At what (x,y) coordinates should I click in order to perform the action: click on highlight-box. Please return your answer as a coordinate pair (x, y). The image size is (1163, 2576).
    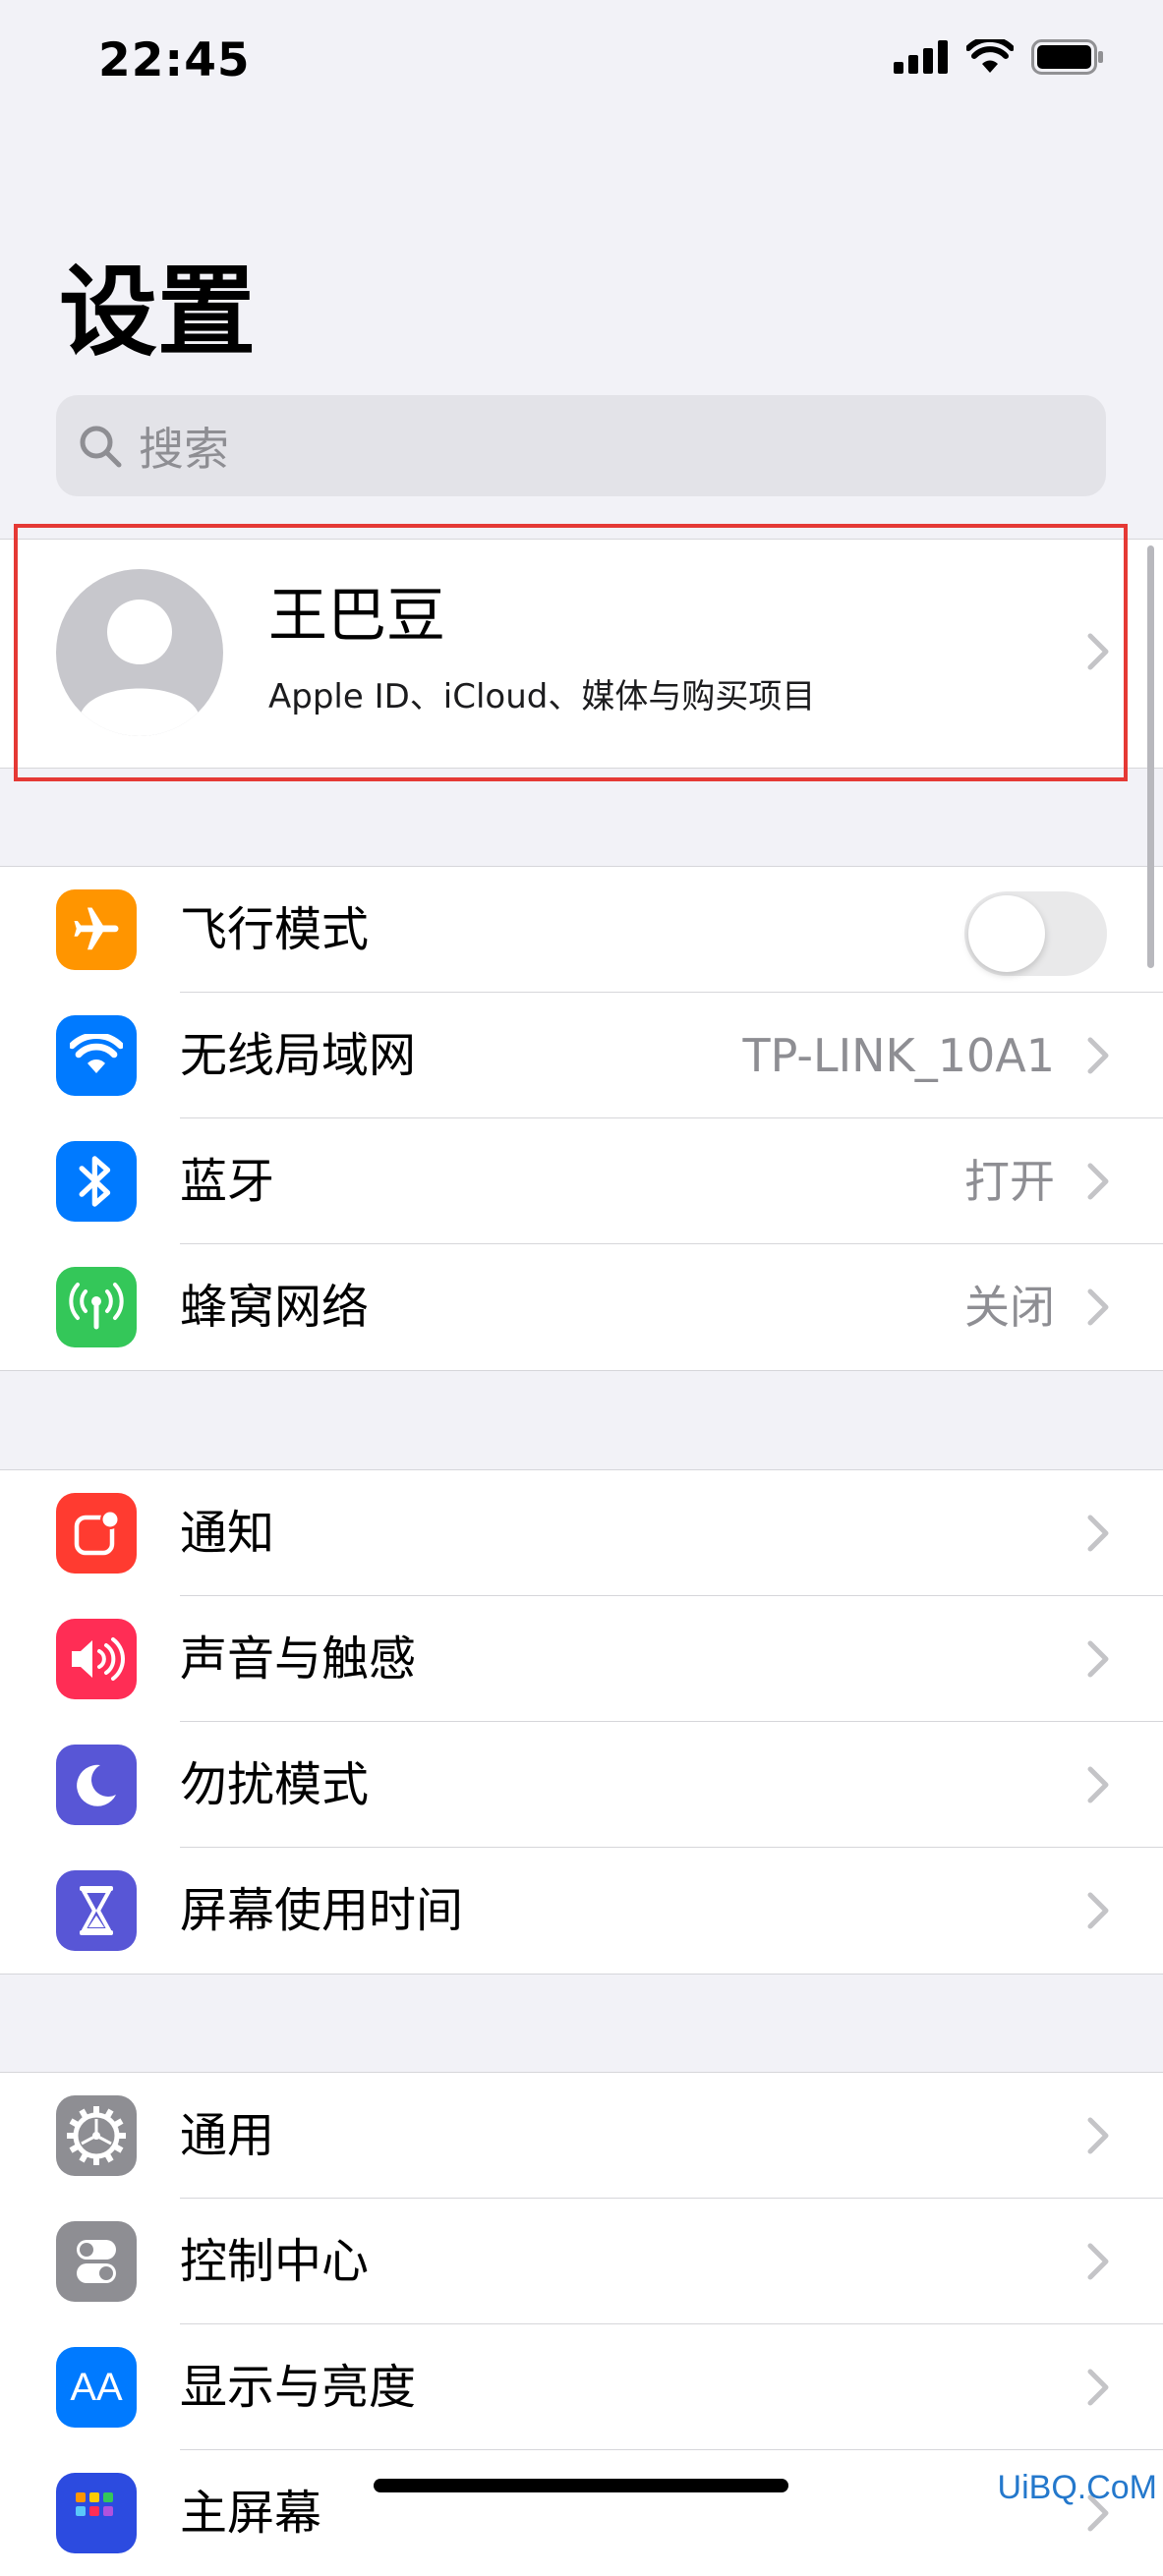
    Looking at the image, I should click on (571, 652).